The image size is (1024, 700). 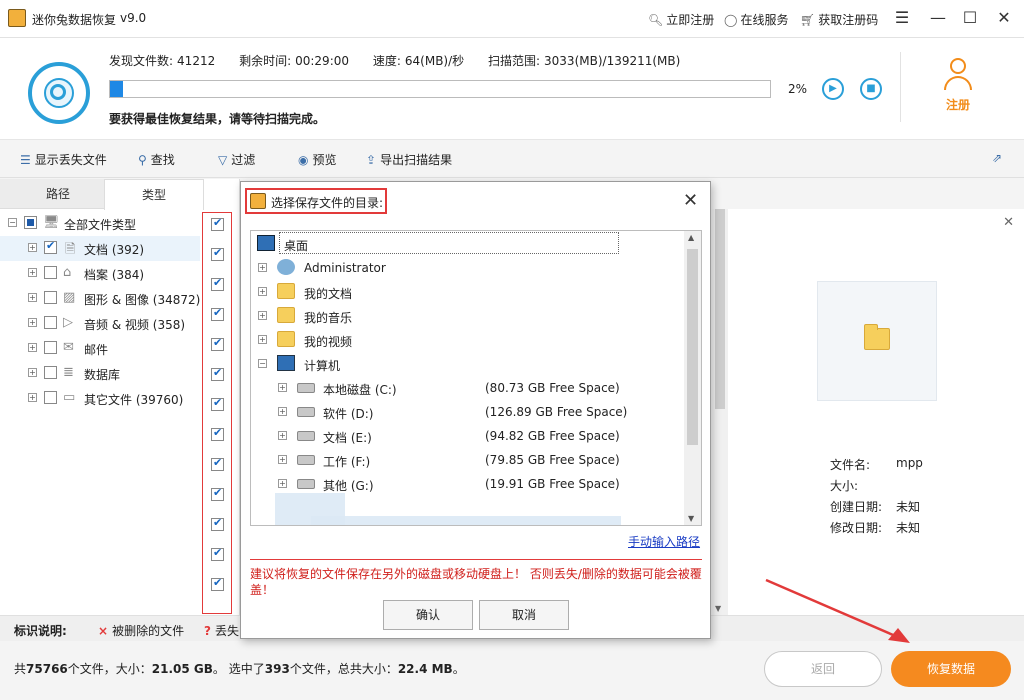 I want to click on cart-icon: 🛒︎, so click(x=808, y=20).